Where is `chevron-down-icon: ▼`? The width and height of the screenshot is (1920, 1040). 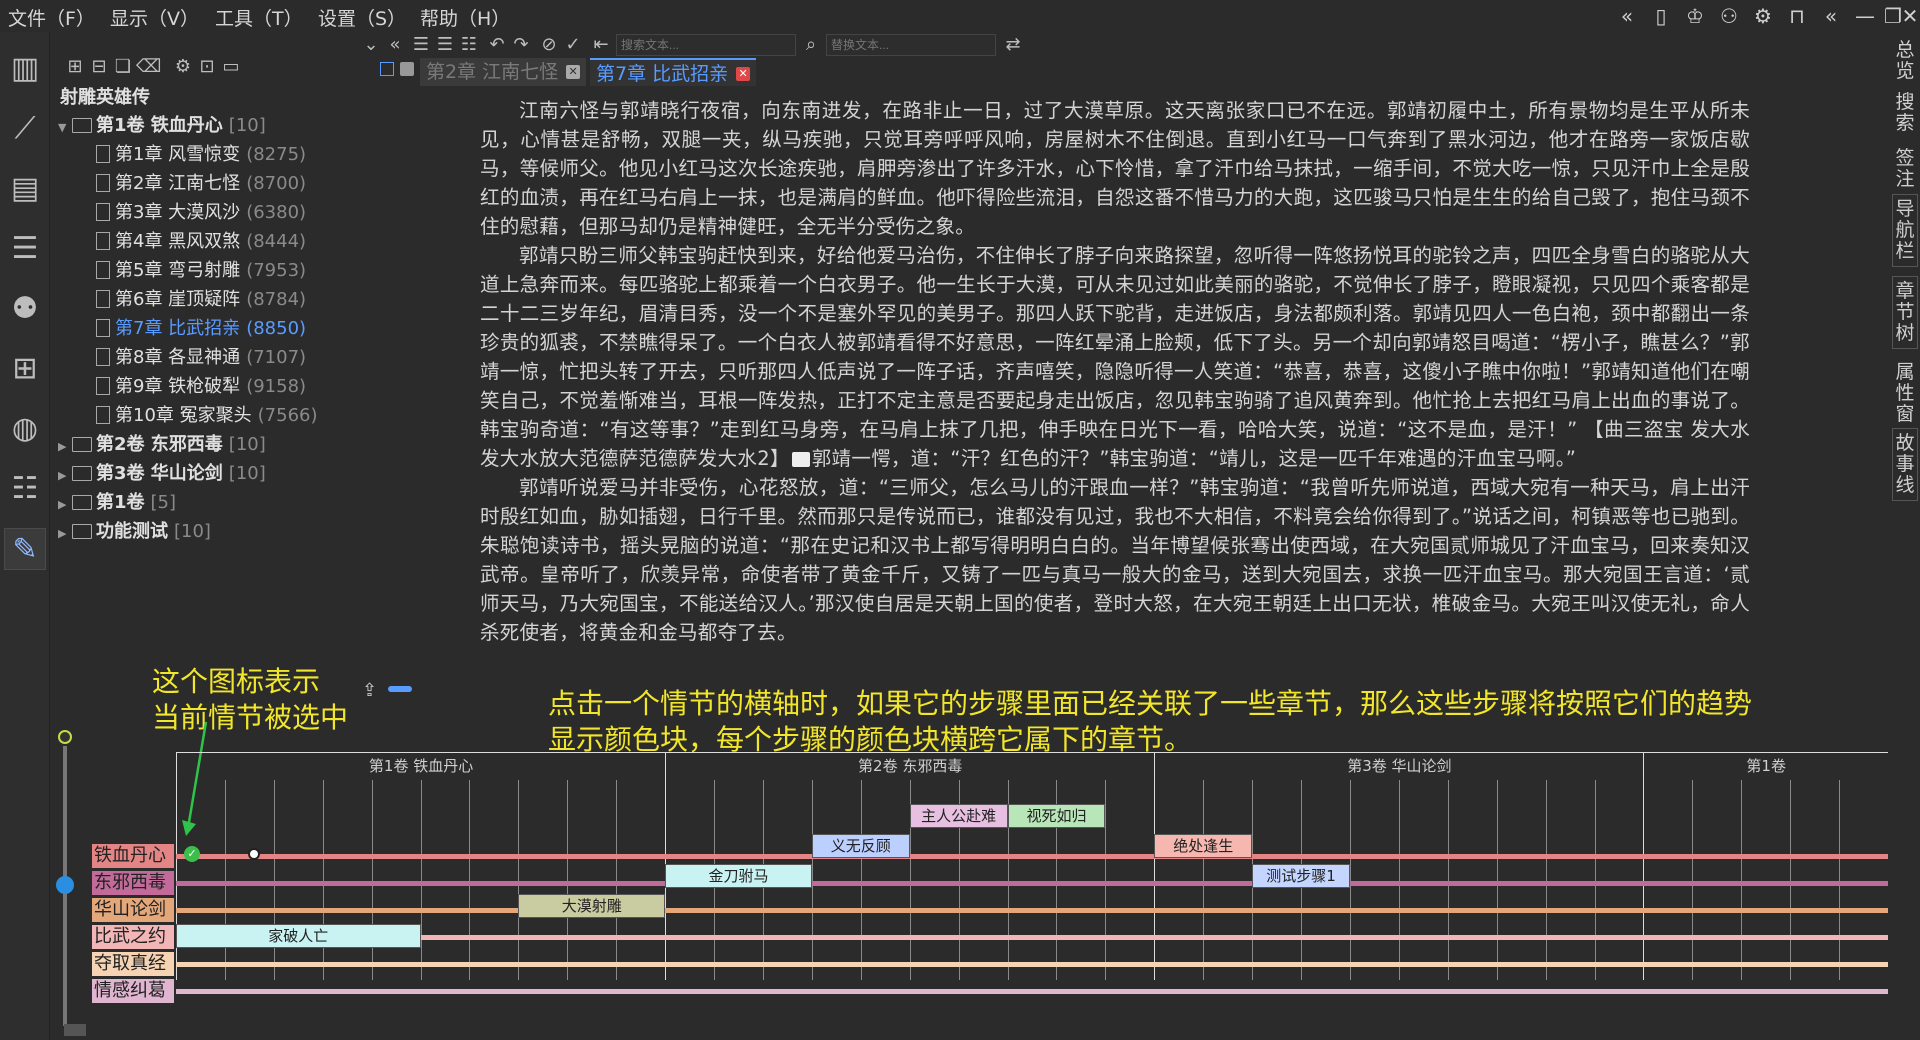
chevron-down-icon: ▼ is located at coordinates (65, 128).